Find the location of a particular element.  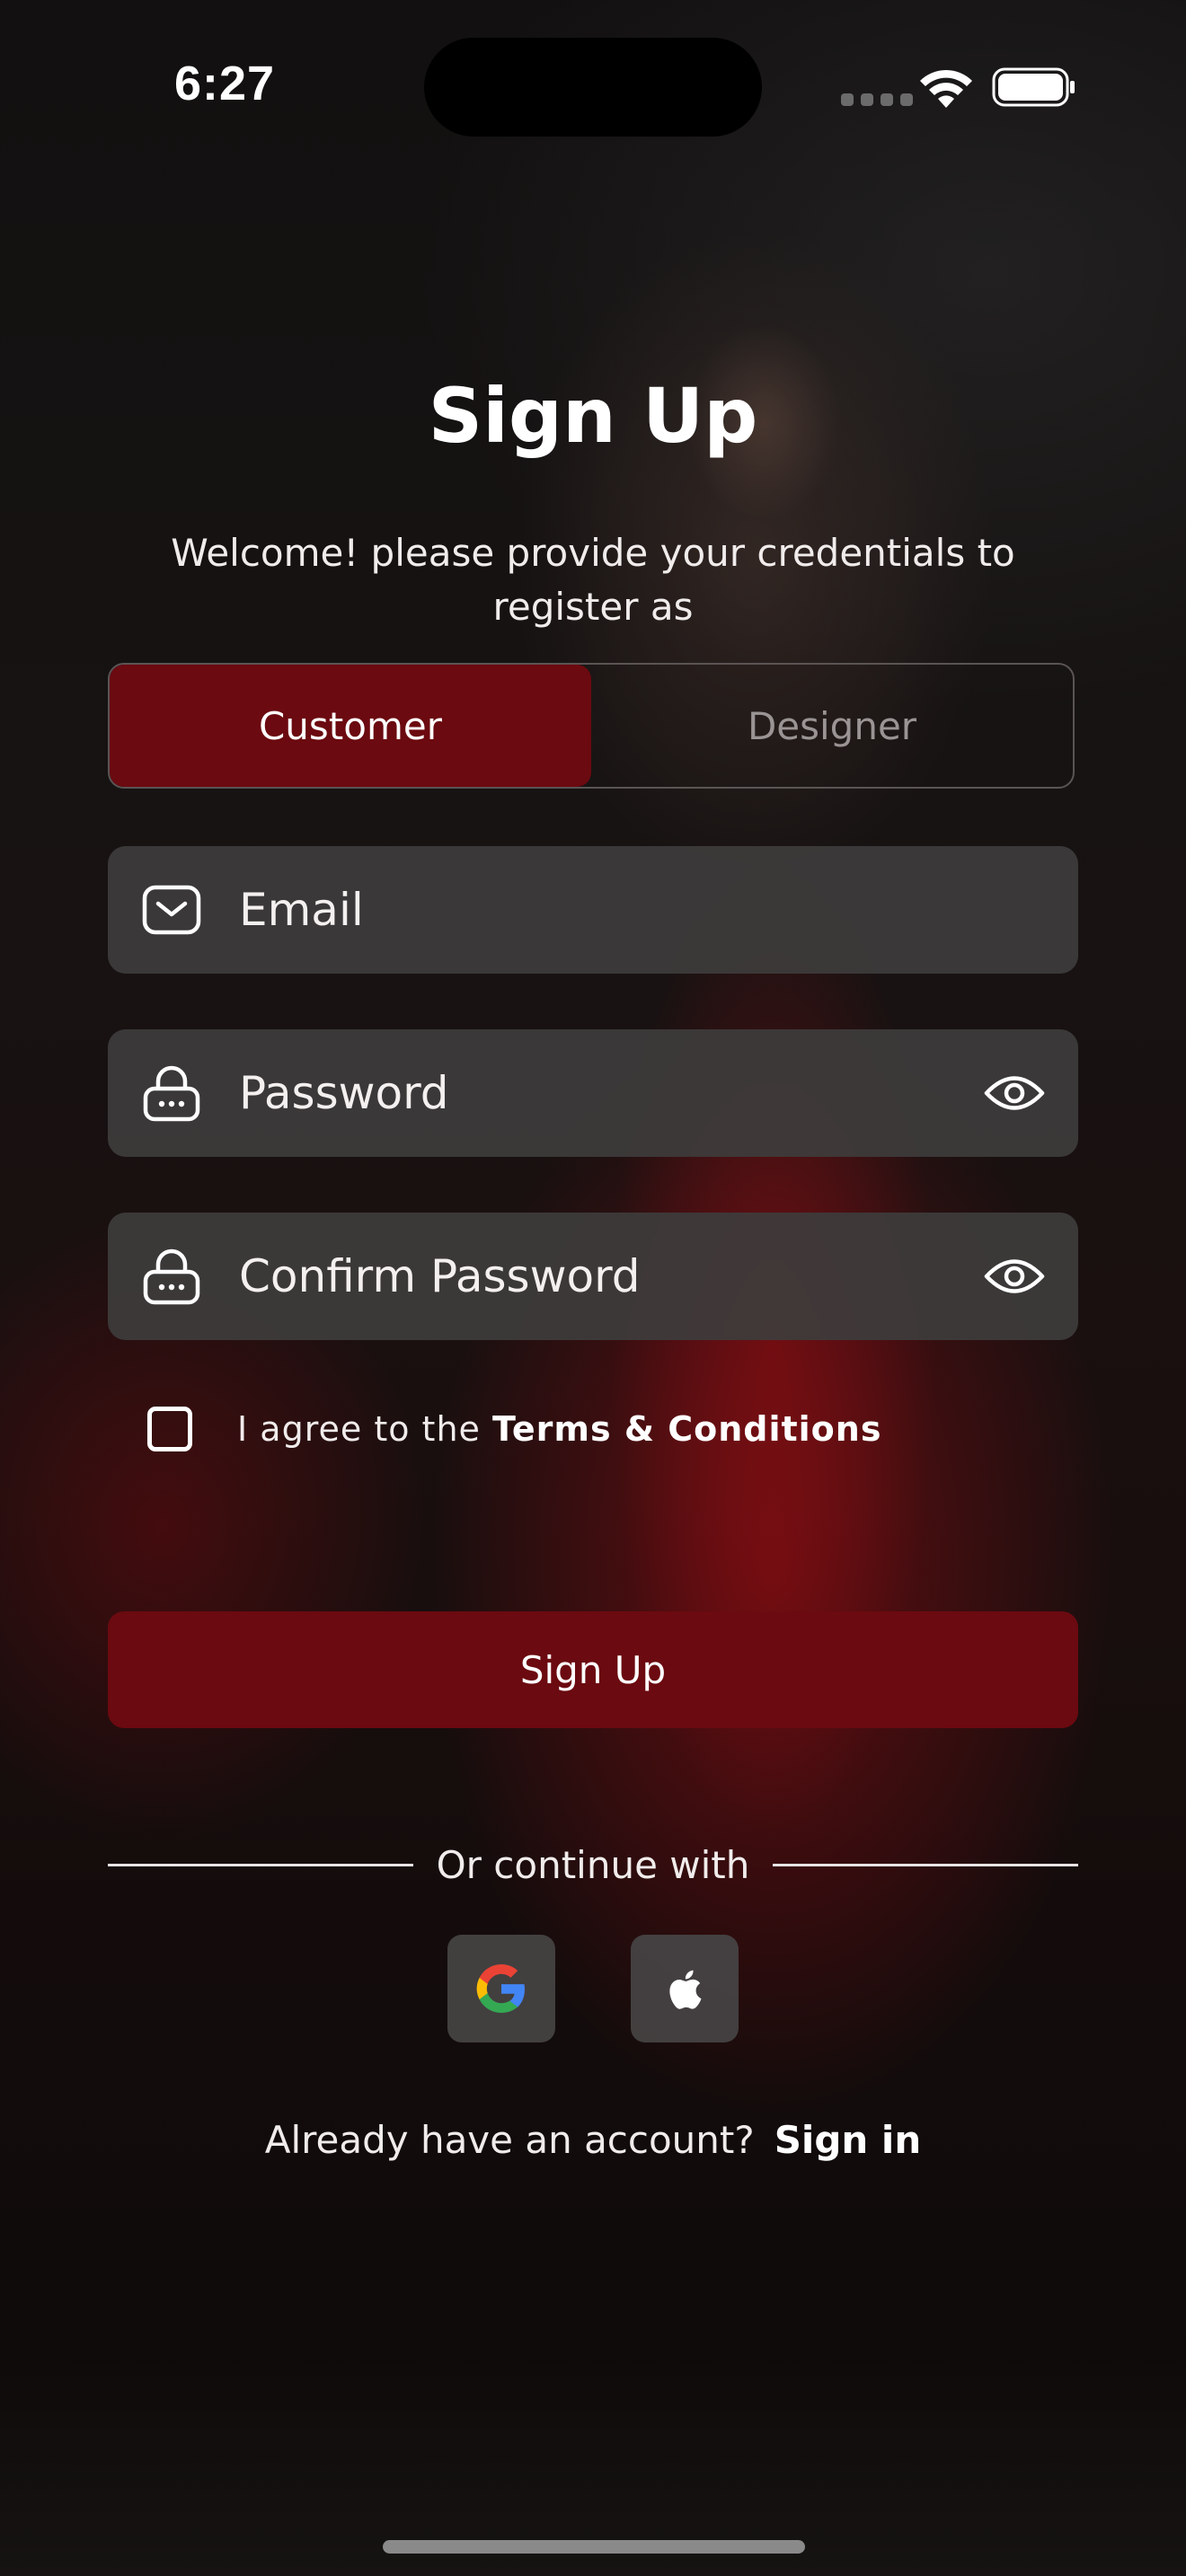

google-sign-in-button is located at coordinates (501, 1988).